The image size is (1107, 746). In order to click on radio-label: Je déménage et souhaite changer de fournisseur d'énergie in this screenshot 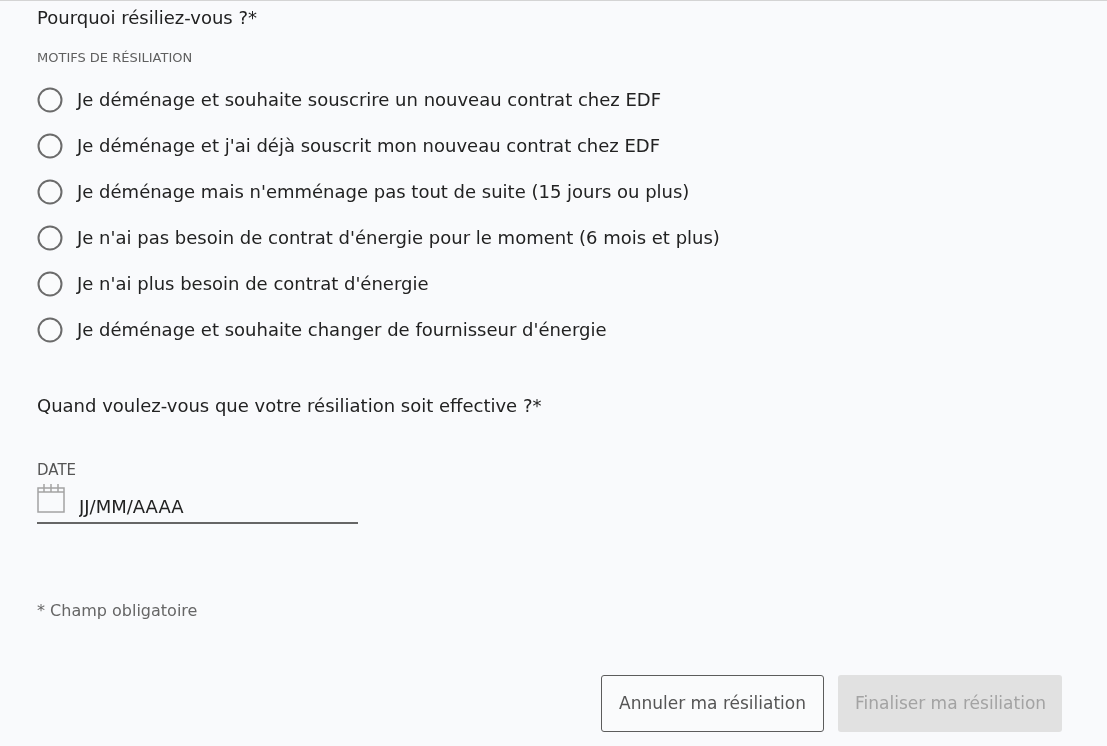, I will do `click(342, 330)`.